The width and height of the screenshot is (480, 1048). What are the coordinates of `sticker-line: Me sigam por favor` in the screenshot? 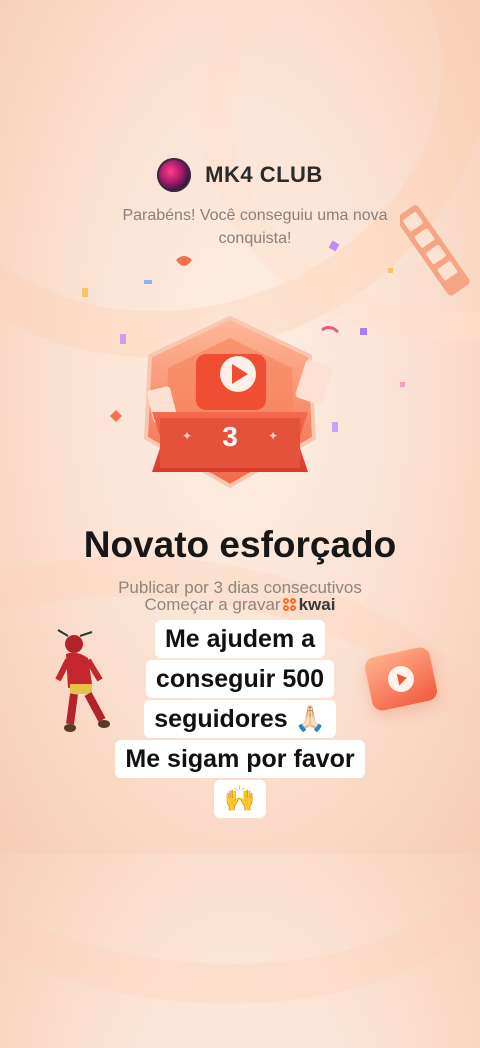 It's located at (240, 759).